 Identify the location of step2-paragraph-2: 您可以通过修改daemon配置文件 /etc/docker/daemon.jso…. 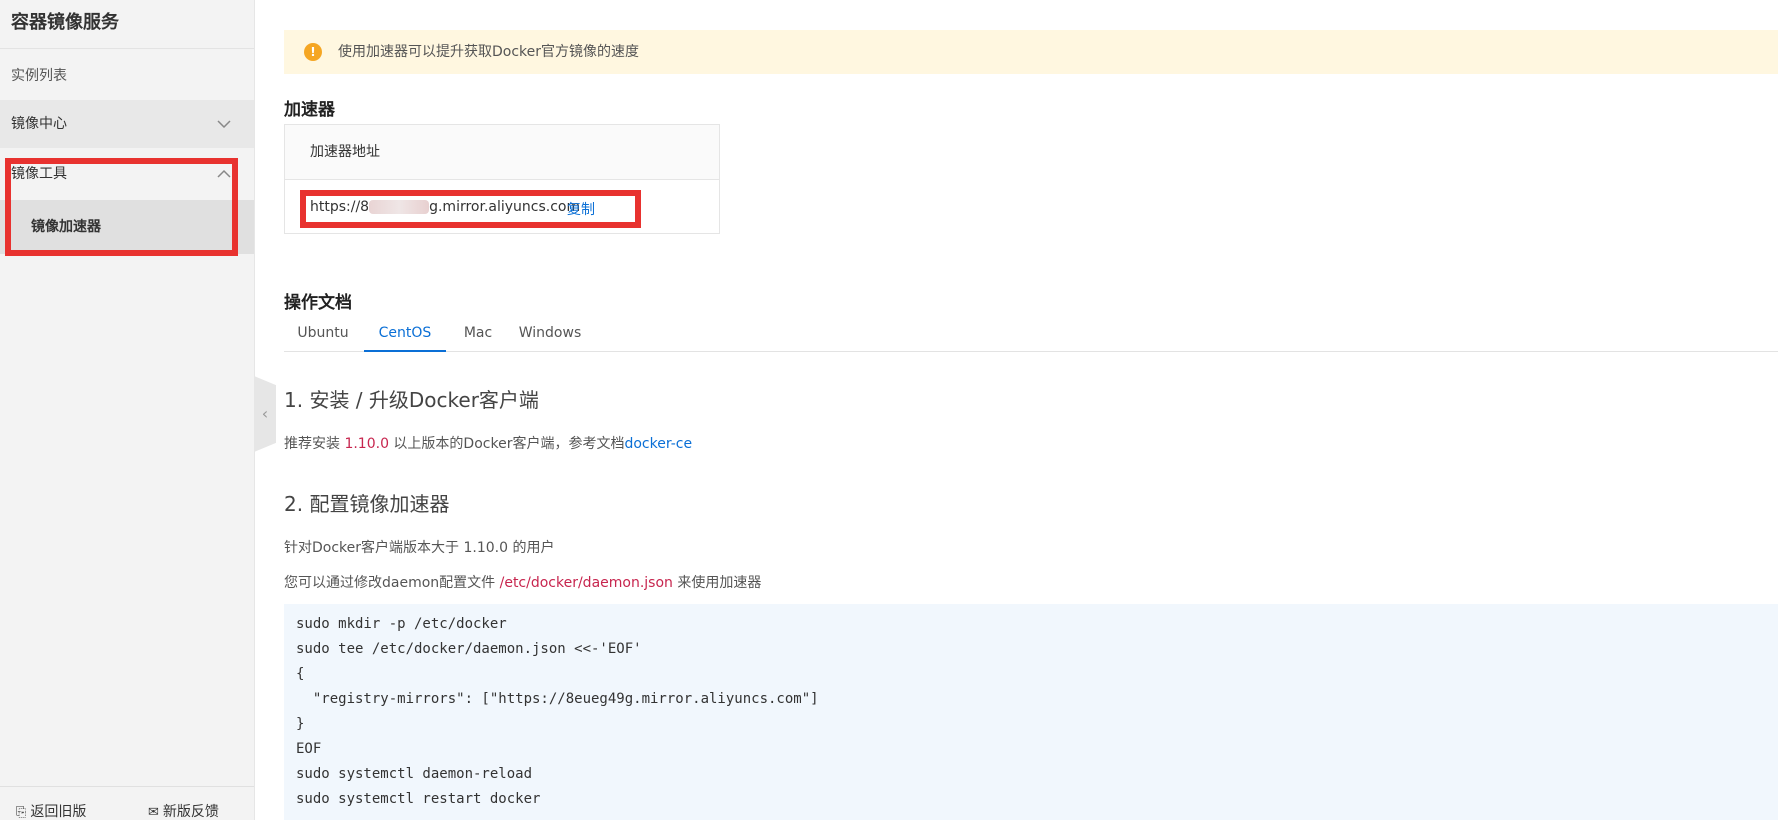
(522, 582).